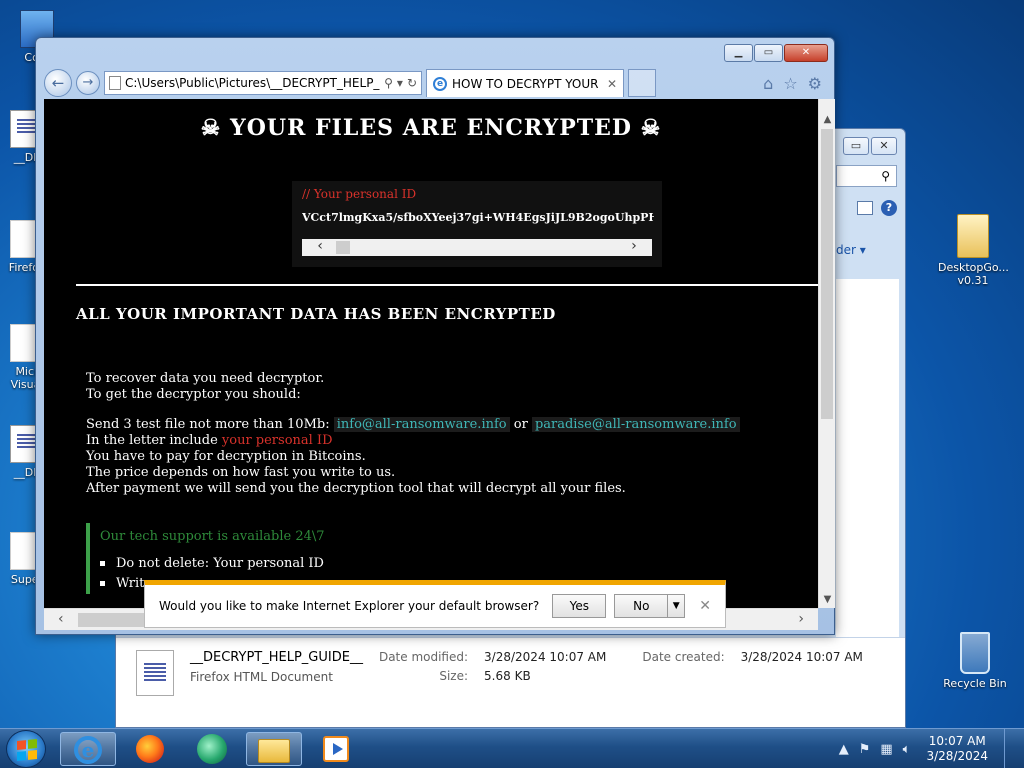  What do you see at coordinates (907, 749) in the screenshot?
I see `volume-muted-icon: 🔈︎` at bounding box center [907, 749].